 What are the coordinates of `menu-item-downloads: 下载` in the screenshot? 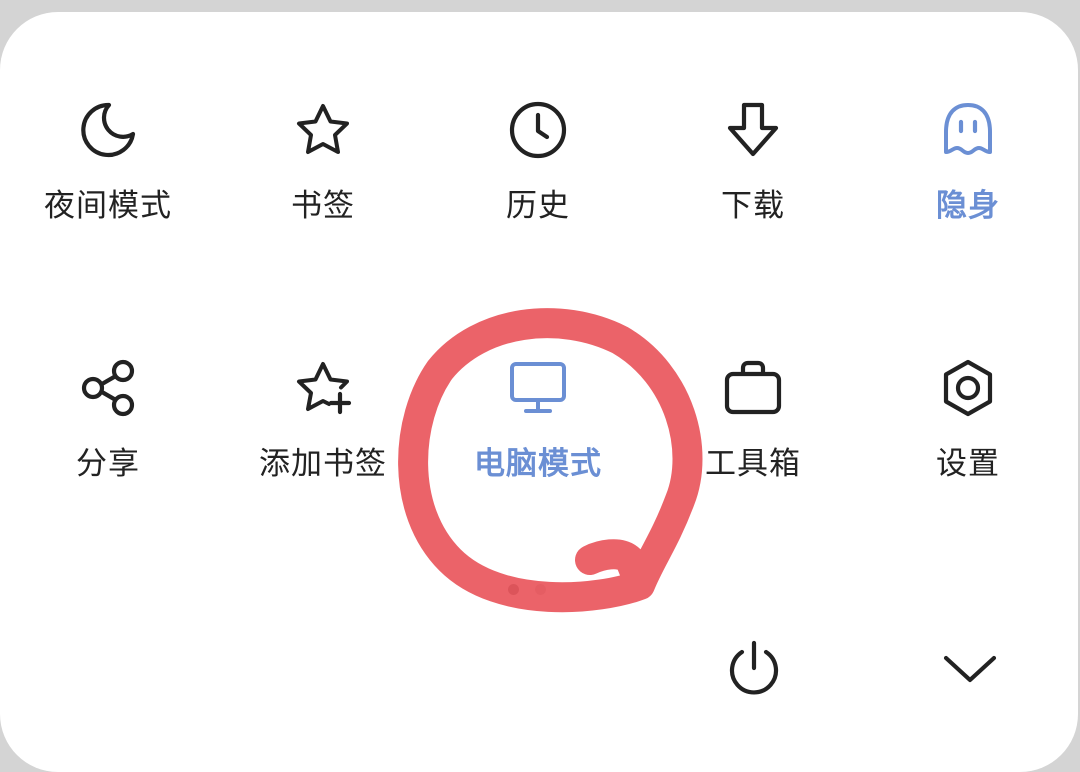 It's located at (753, 161).